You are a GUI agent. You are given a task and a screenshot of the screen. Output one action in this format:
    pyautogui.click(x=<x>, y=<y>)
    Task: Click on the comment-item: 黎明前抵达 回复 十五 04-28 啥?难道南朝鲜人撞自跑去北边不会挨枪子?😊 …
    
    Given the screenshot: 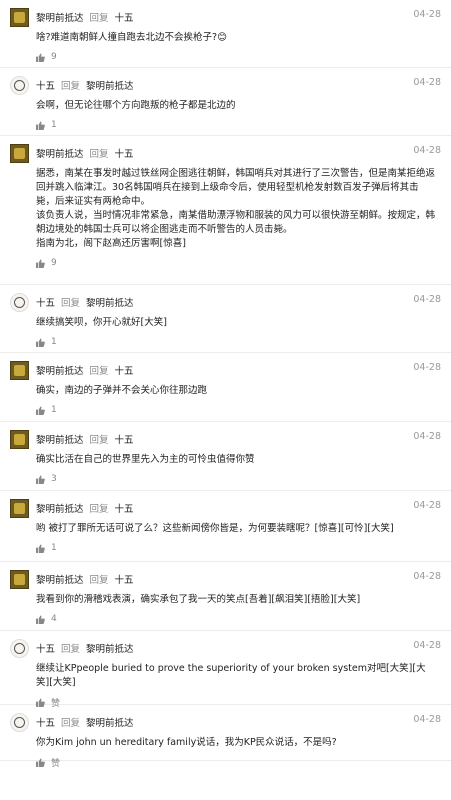 What is the action you would take?
    pyautogui.click(x=225, y=34)
    